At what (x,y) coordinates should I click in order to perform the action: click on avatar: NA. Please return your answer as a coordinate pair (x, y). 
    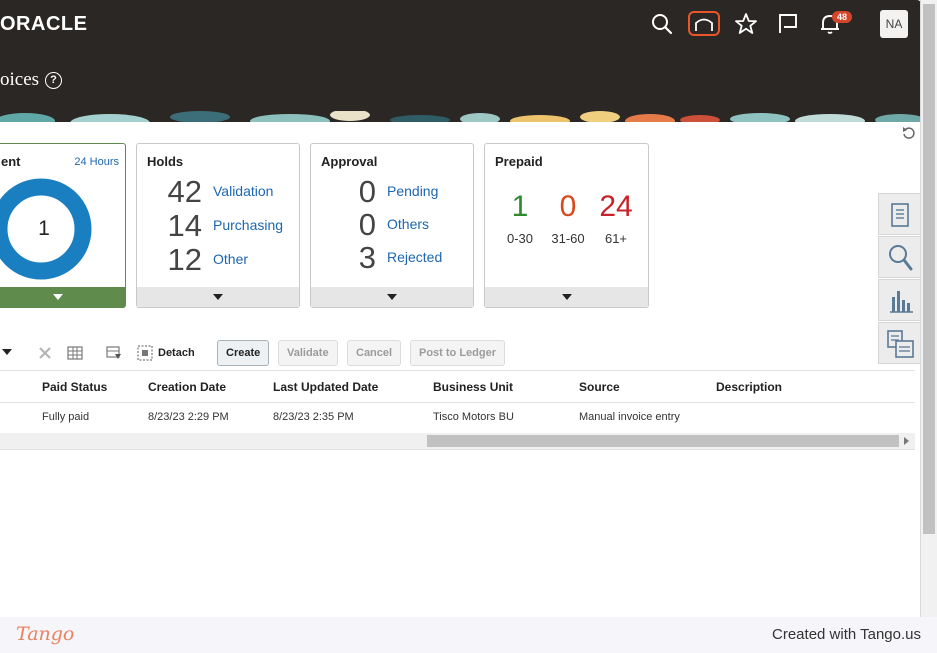
    Looking at the image, I should click on (894, 24).